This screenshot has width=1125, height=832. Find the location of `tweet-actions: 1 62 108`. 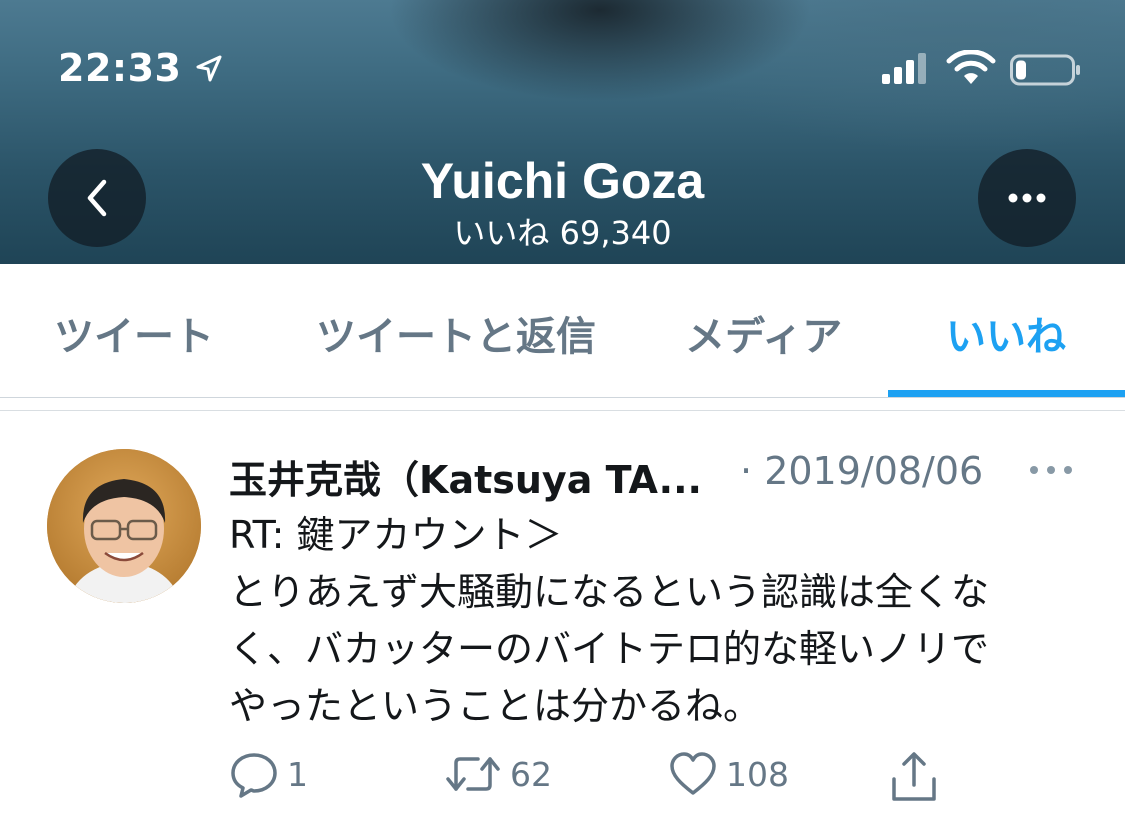

tweet-actions: 1 62 108 is located at coordinates (562, 779).